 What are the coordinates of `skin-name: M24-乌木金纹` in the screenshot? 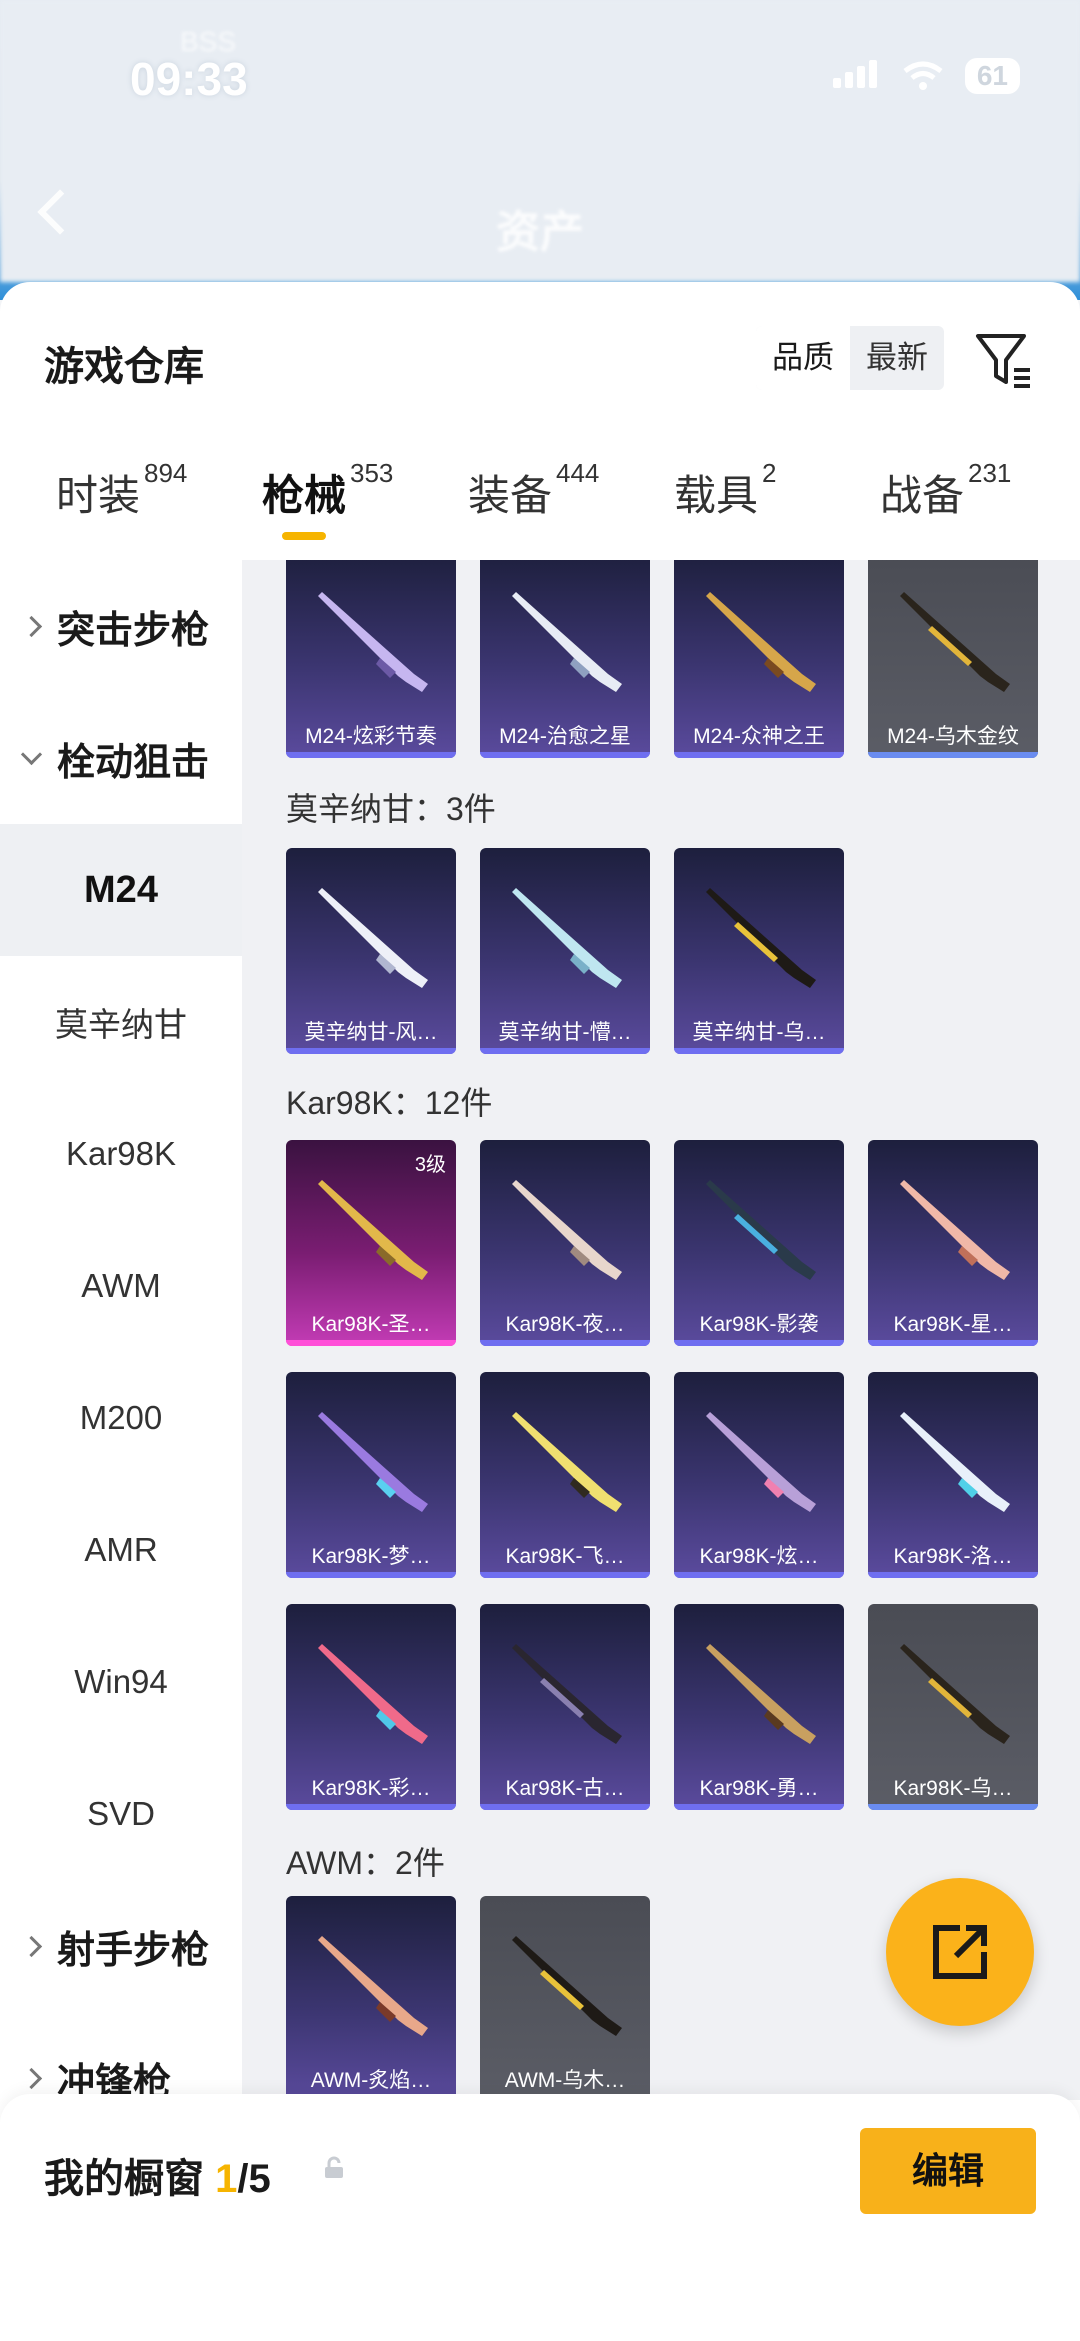 It's located at (953, 736).